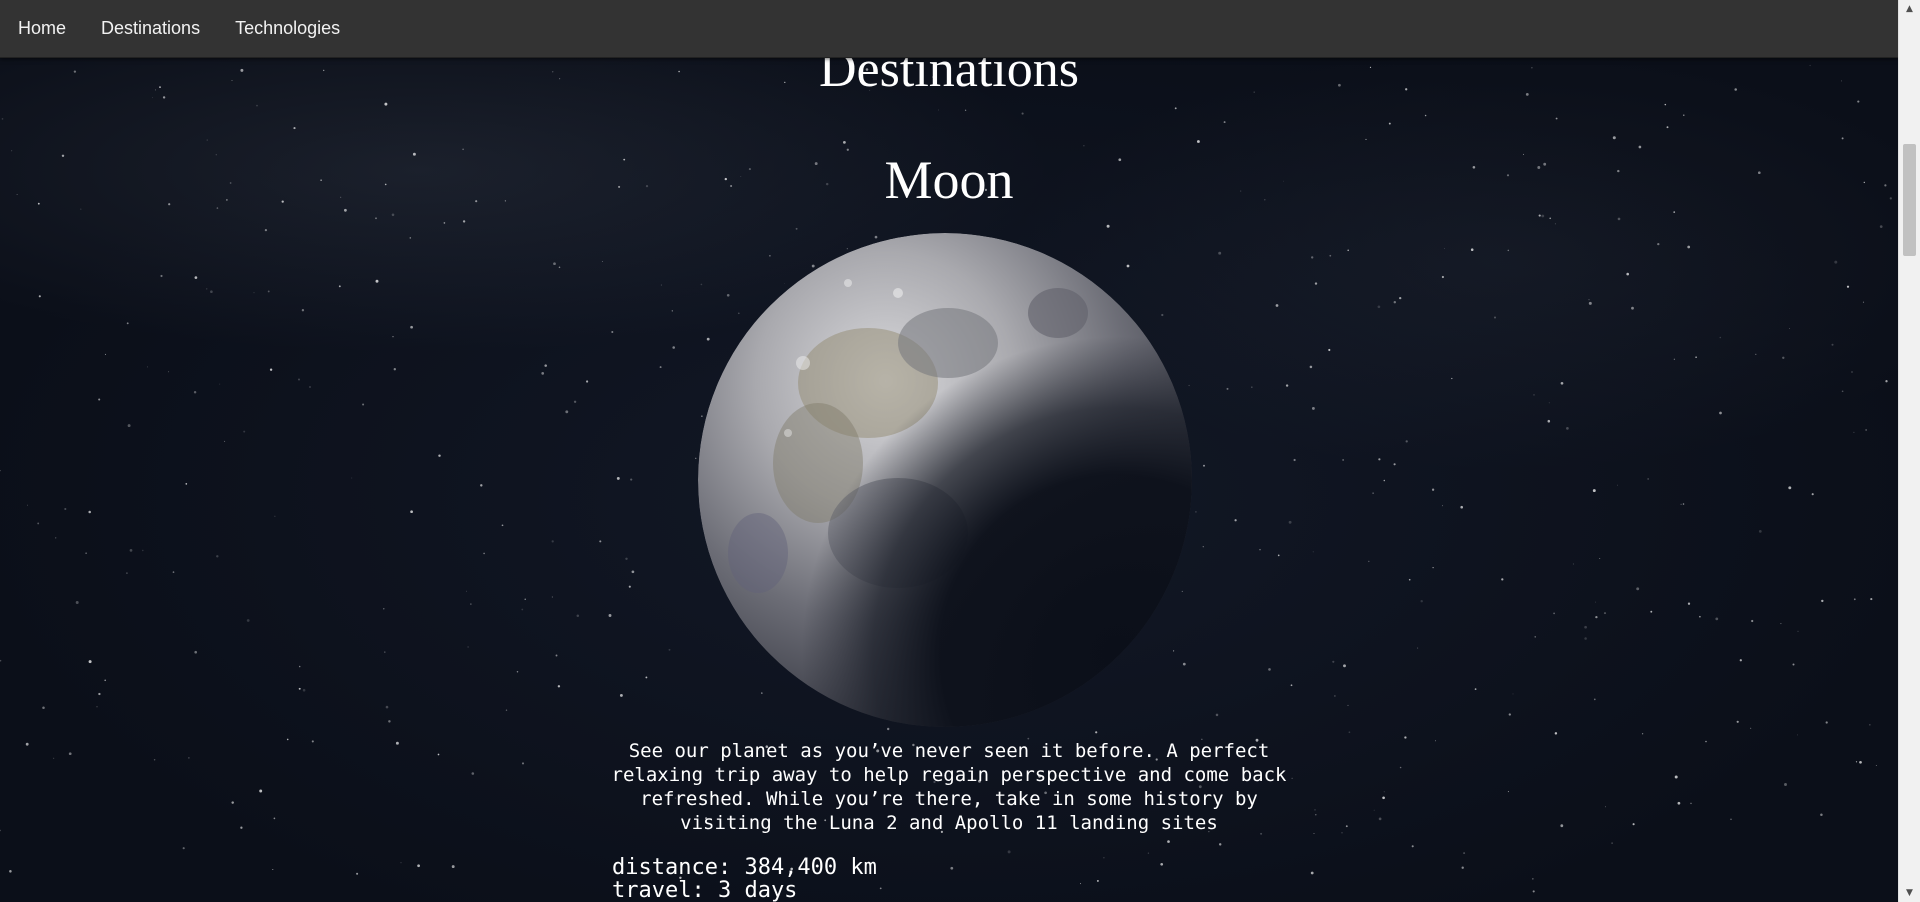 This screenshot has width=1920, height=902. I want to click on nav-link-home: Home, so click(42, 28).